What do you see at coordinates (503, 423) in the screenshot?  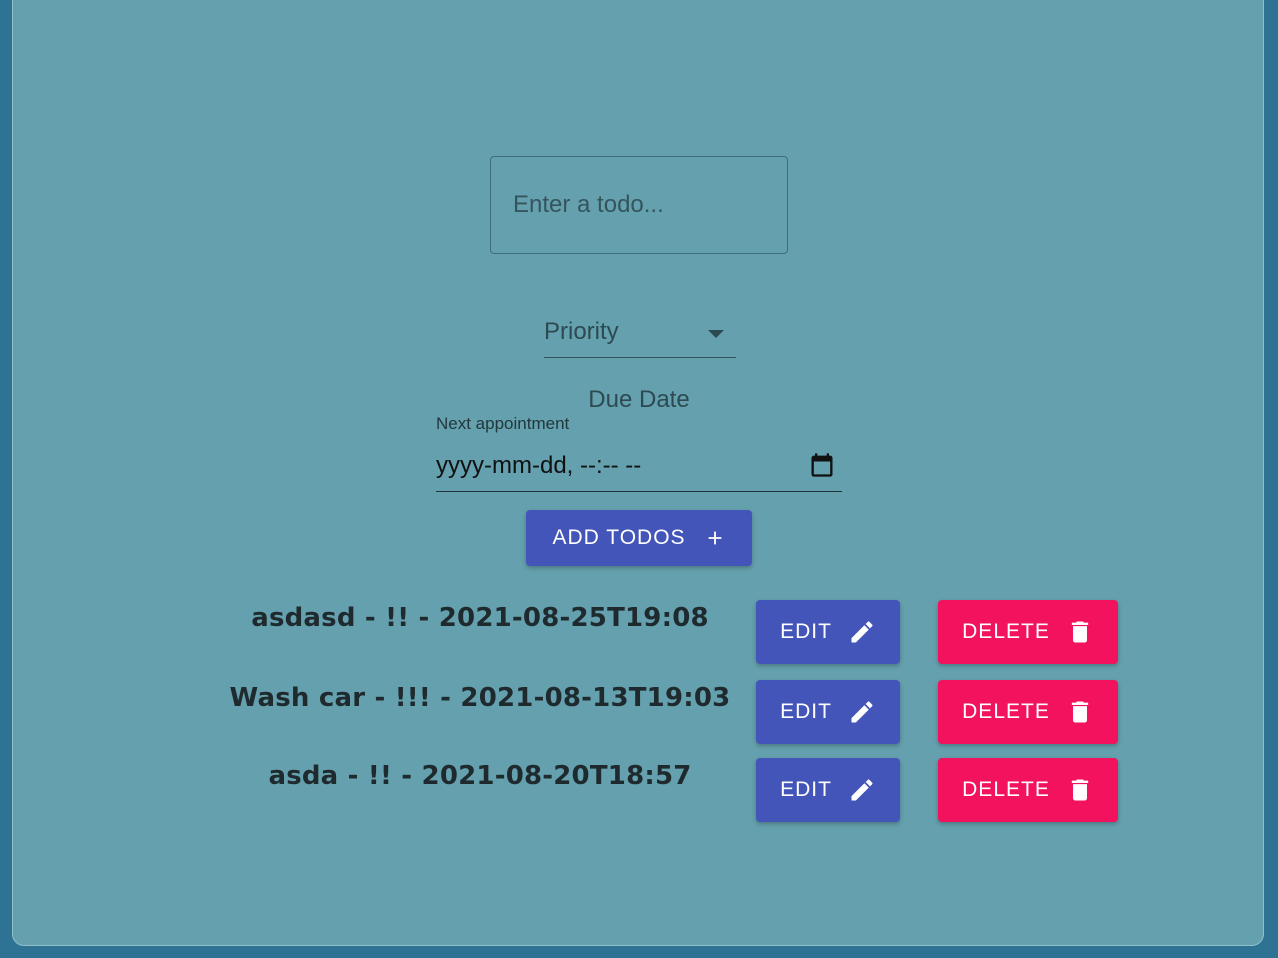 I see `appointment-label: Next appointment` at bounding box center [503, 423].